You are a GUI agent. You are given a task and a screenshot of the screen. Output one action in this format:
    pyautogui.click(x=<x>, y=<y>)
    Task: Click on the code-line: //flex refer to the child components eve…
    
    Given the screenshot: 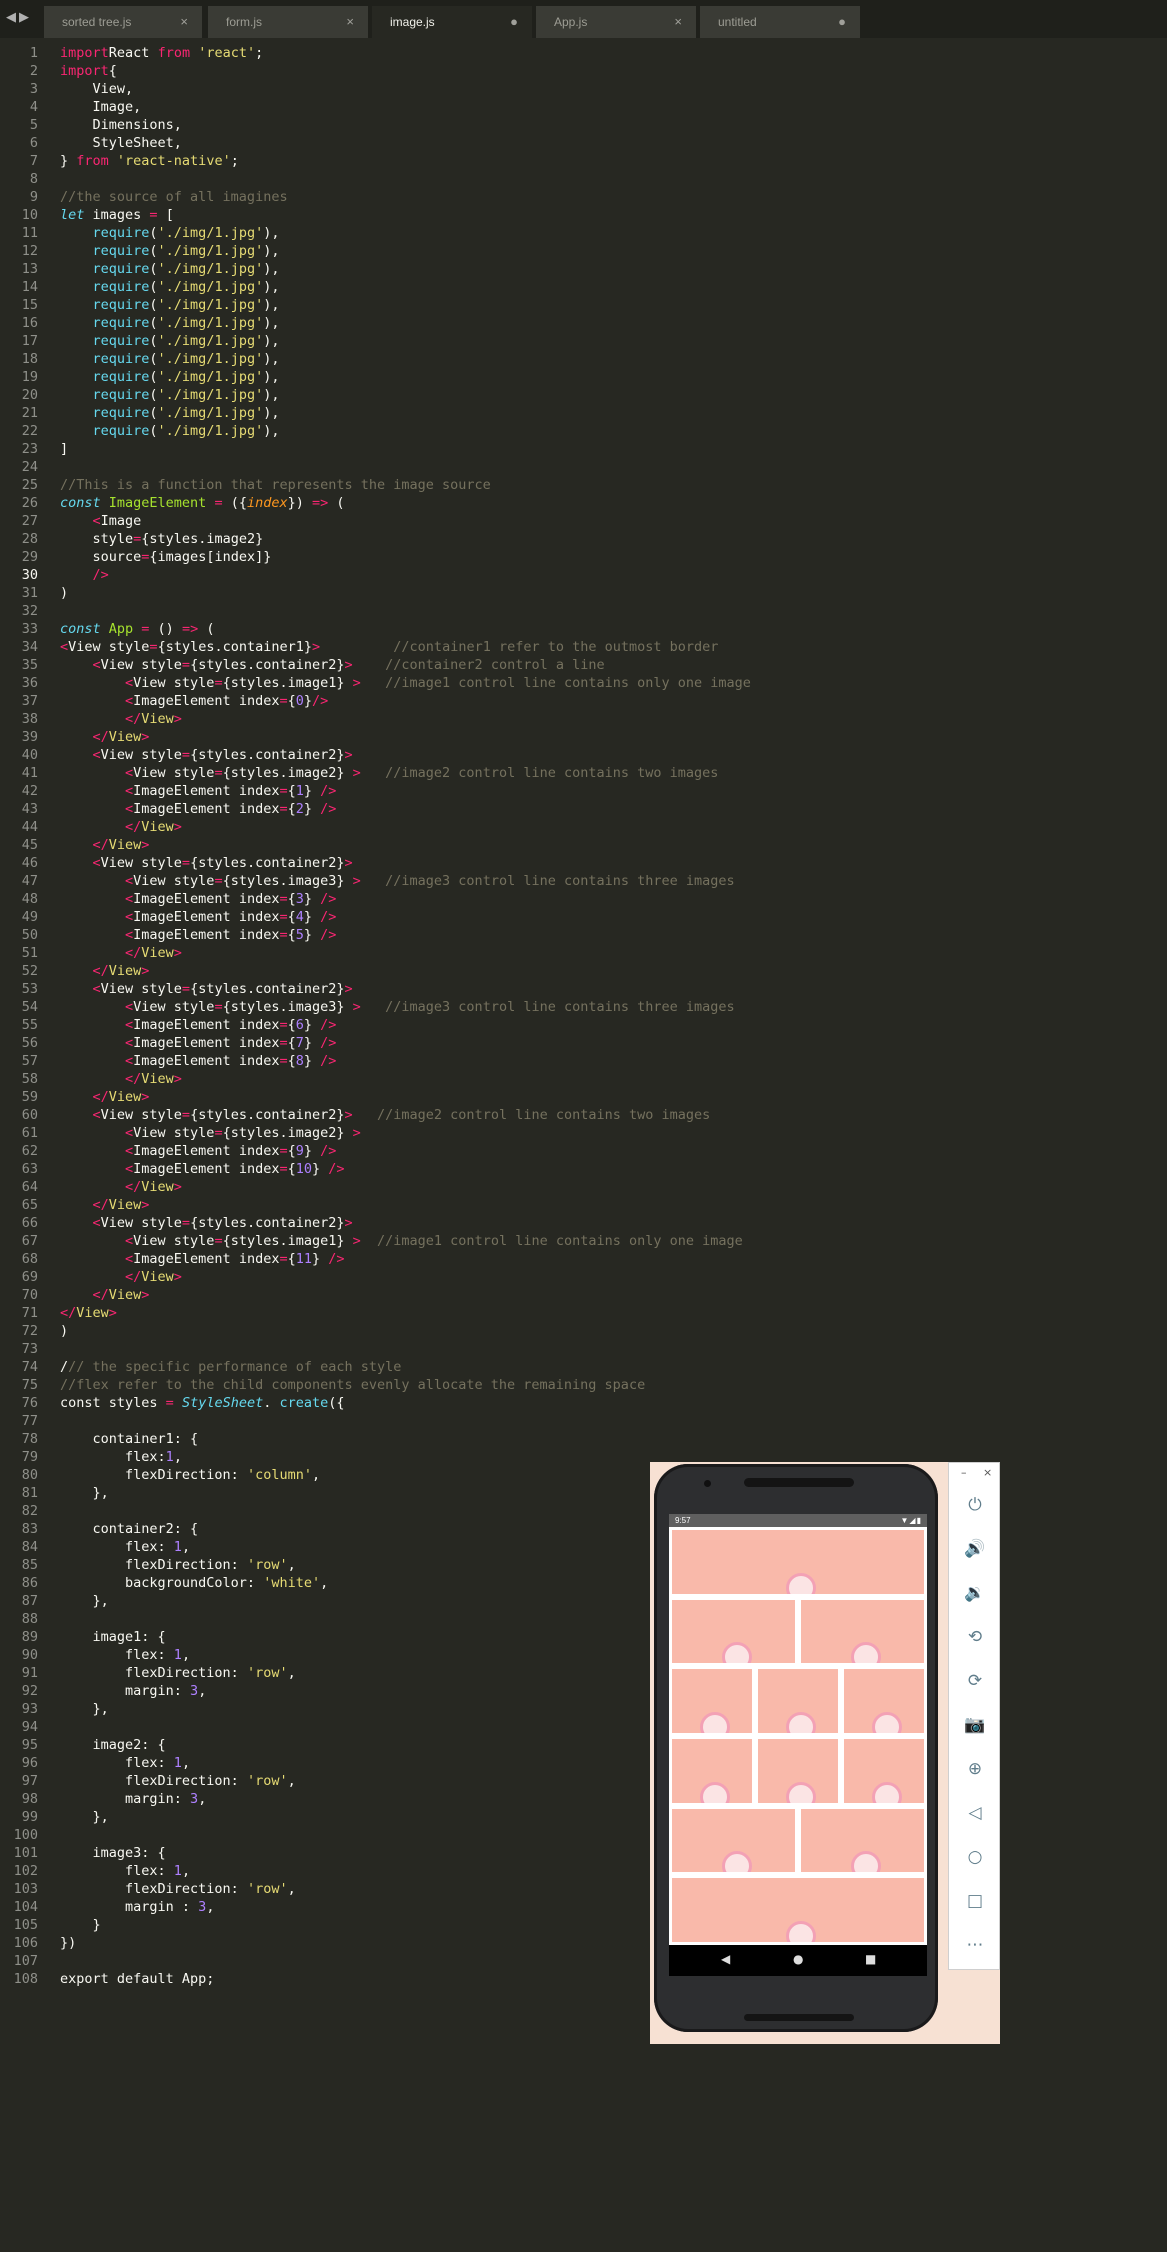 What is the action you would take?
    pyautogui.click(x=352, y=1385)
    